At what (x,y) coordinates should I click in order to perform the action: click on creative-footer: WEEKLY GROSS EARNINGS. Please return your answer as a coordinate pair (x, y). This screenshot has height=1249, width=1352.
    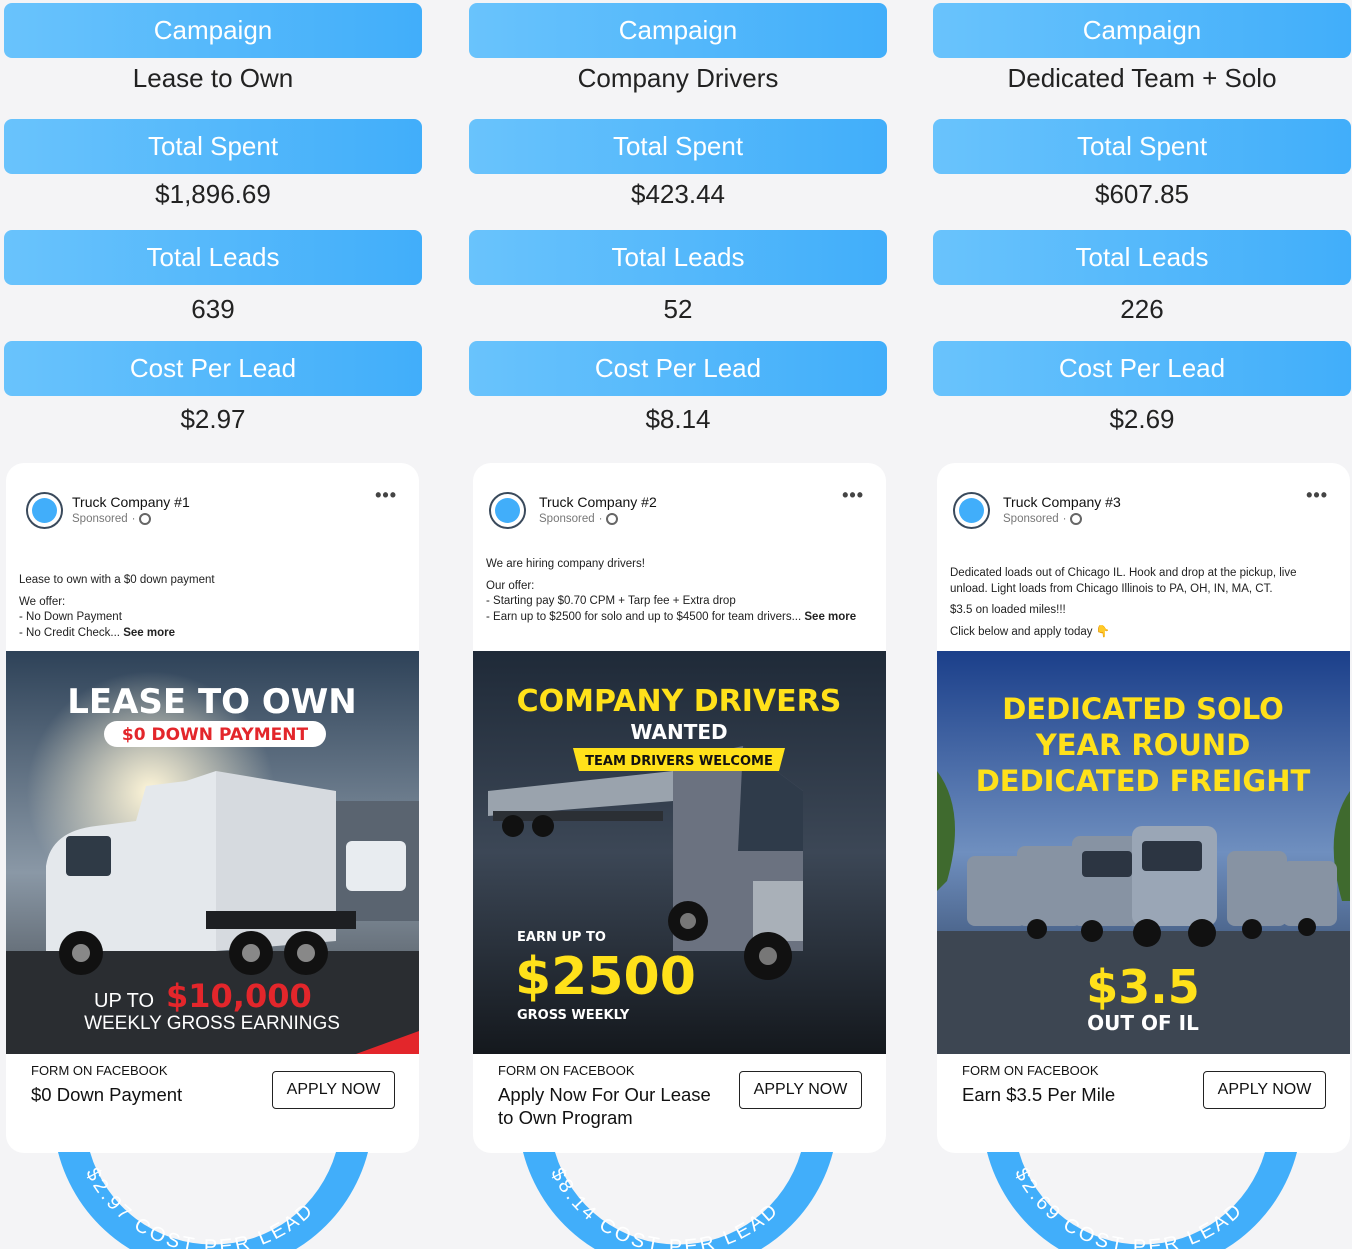
    Looking at the image, I should click on (212, 1023).